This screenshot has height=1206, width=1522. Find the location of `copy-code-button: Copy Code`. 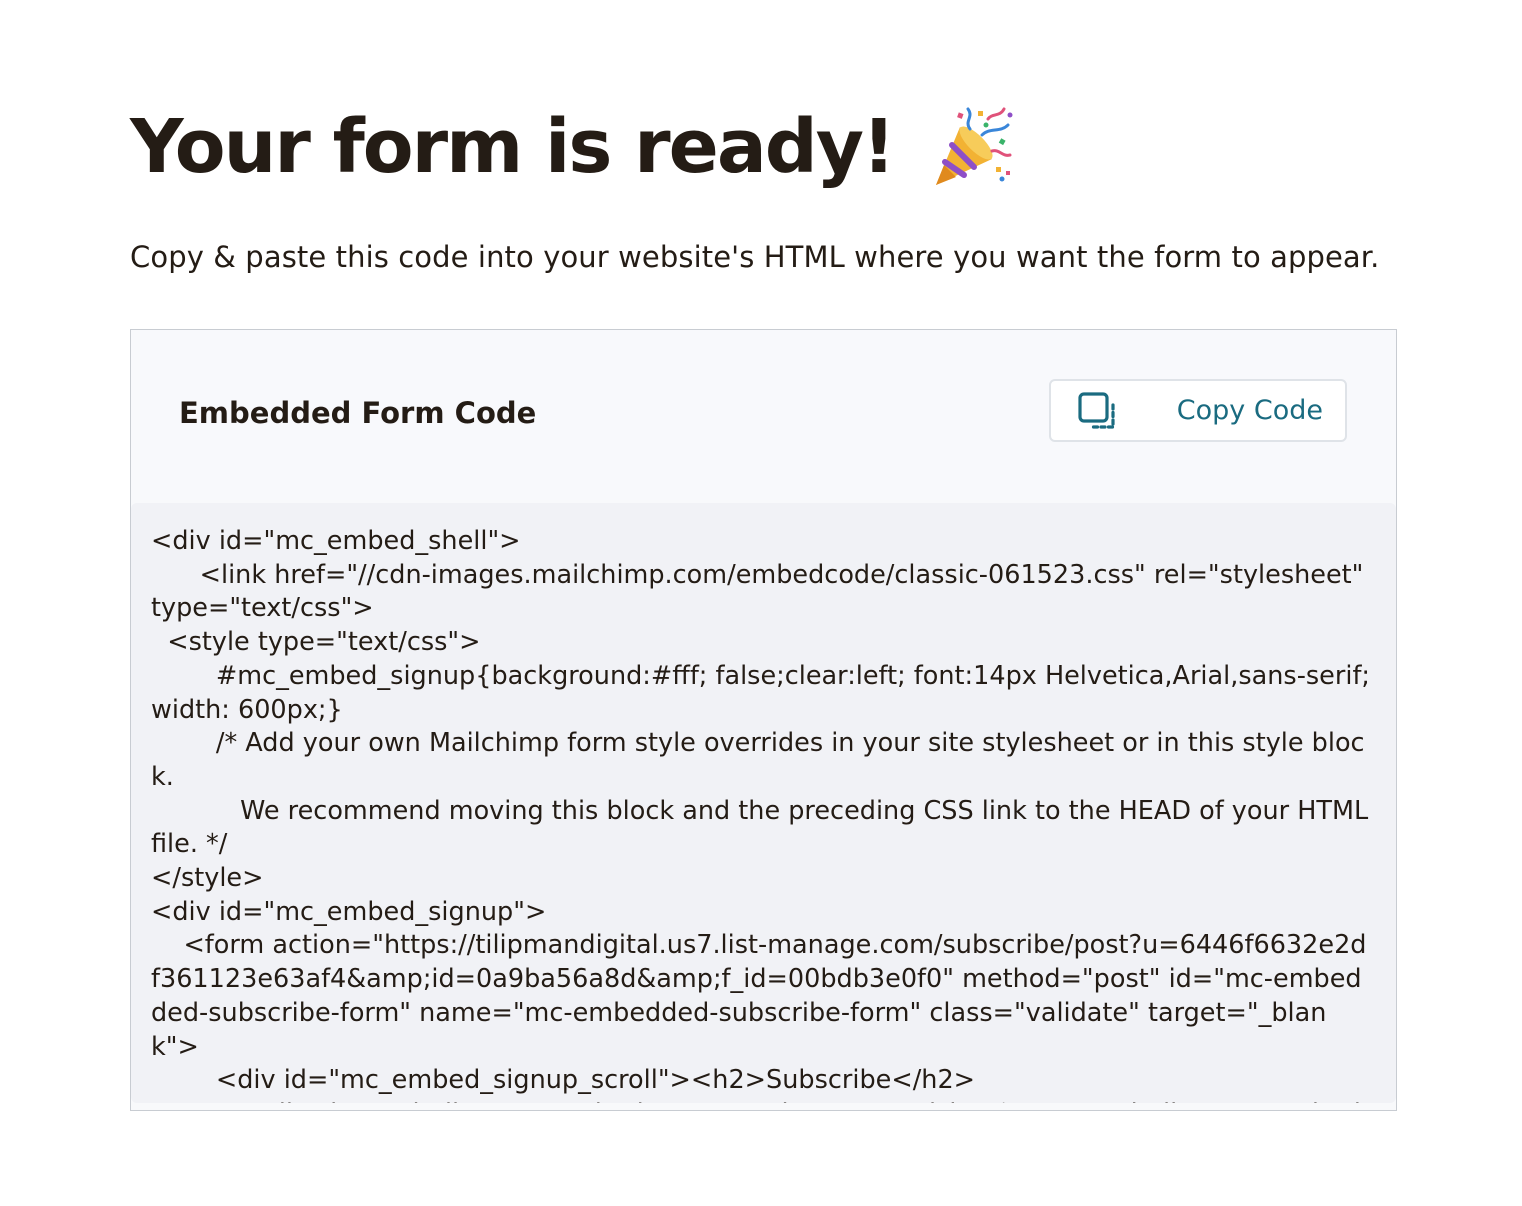

copy-code-button: Copy Code is located at coordinates (1198, 410).